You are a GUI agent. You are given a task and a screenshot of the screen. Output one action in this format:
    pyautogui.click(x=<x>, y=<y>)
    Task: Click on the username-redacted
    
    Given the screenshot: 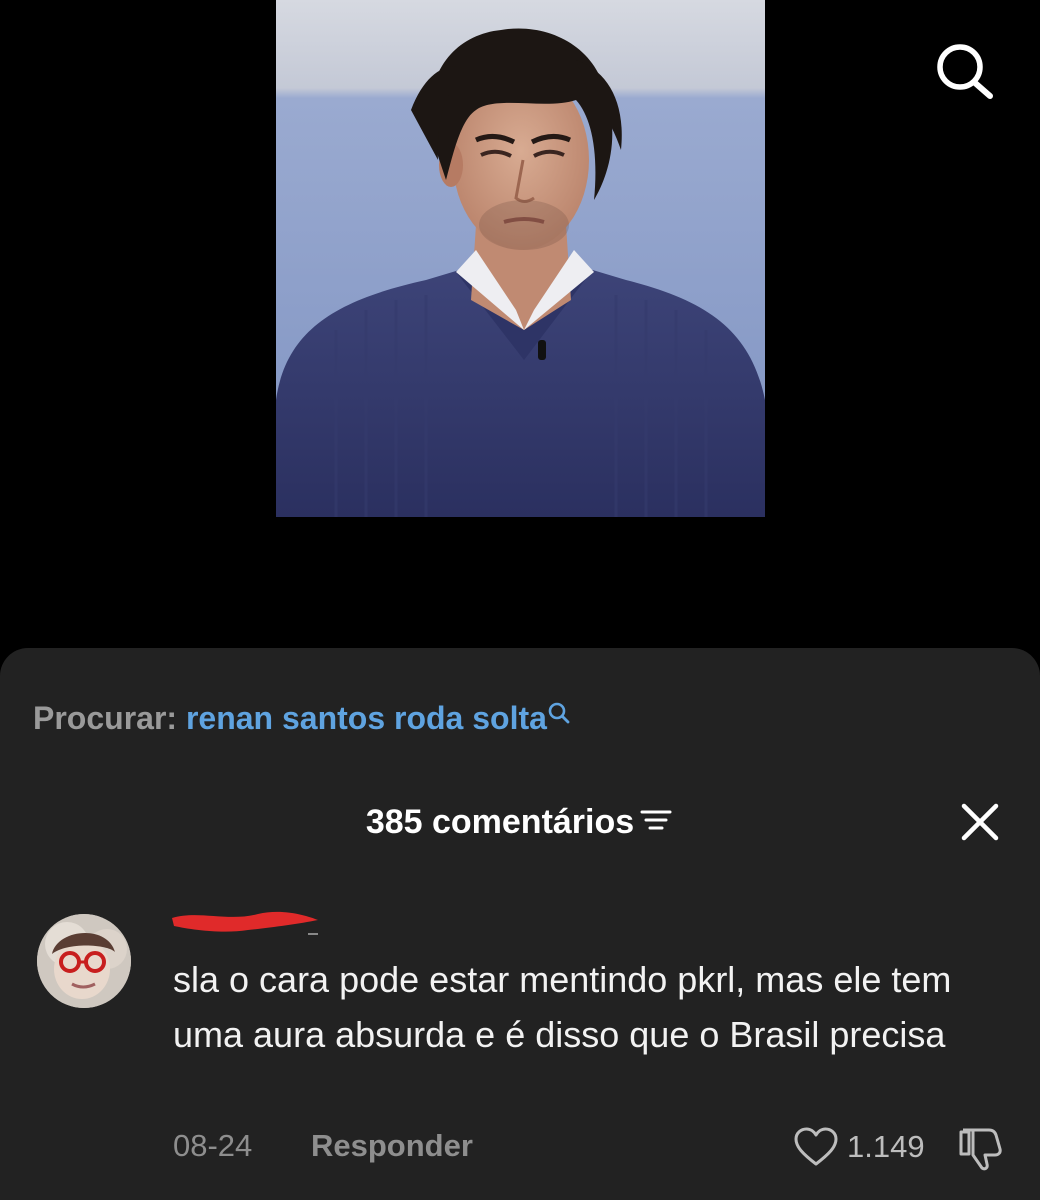 What is the action you would take?
    pyautogui.click(x=245, y=923)
    